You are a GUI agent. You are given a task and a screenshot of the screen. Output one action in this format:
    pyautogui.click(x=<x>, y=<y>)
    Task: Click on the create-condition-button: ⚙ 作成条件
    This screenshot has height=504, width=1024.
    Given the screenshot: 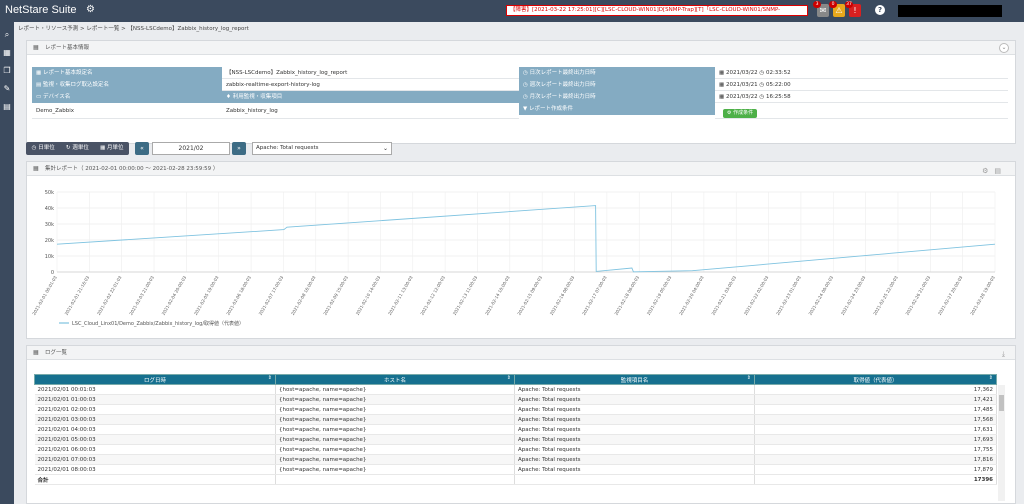 What is the action you would take?
    pyautogui.click(x=740, y=113)
    